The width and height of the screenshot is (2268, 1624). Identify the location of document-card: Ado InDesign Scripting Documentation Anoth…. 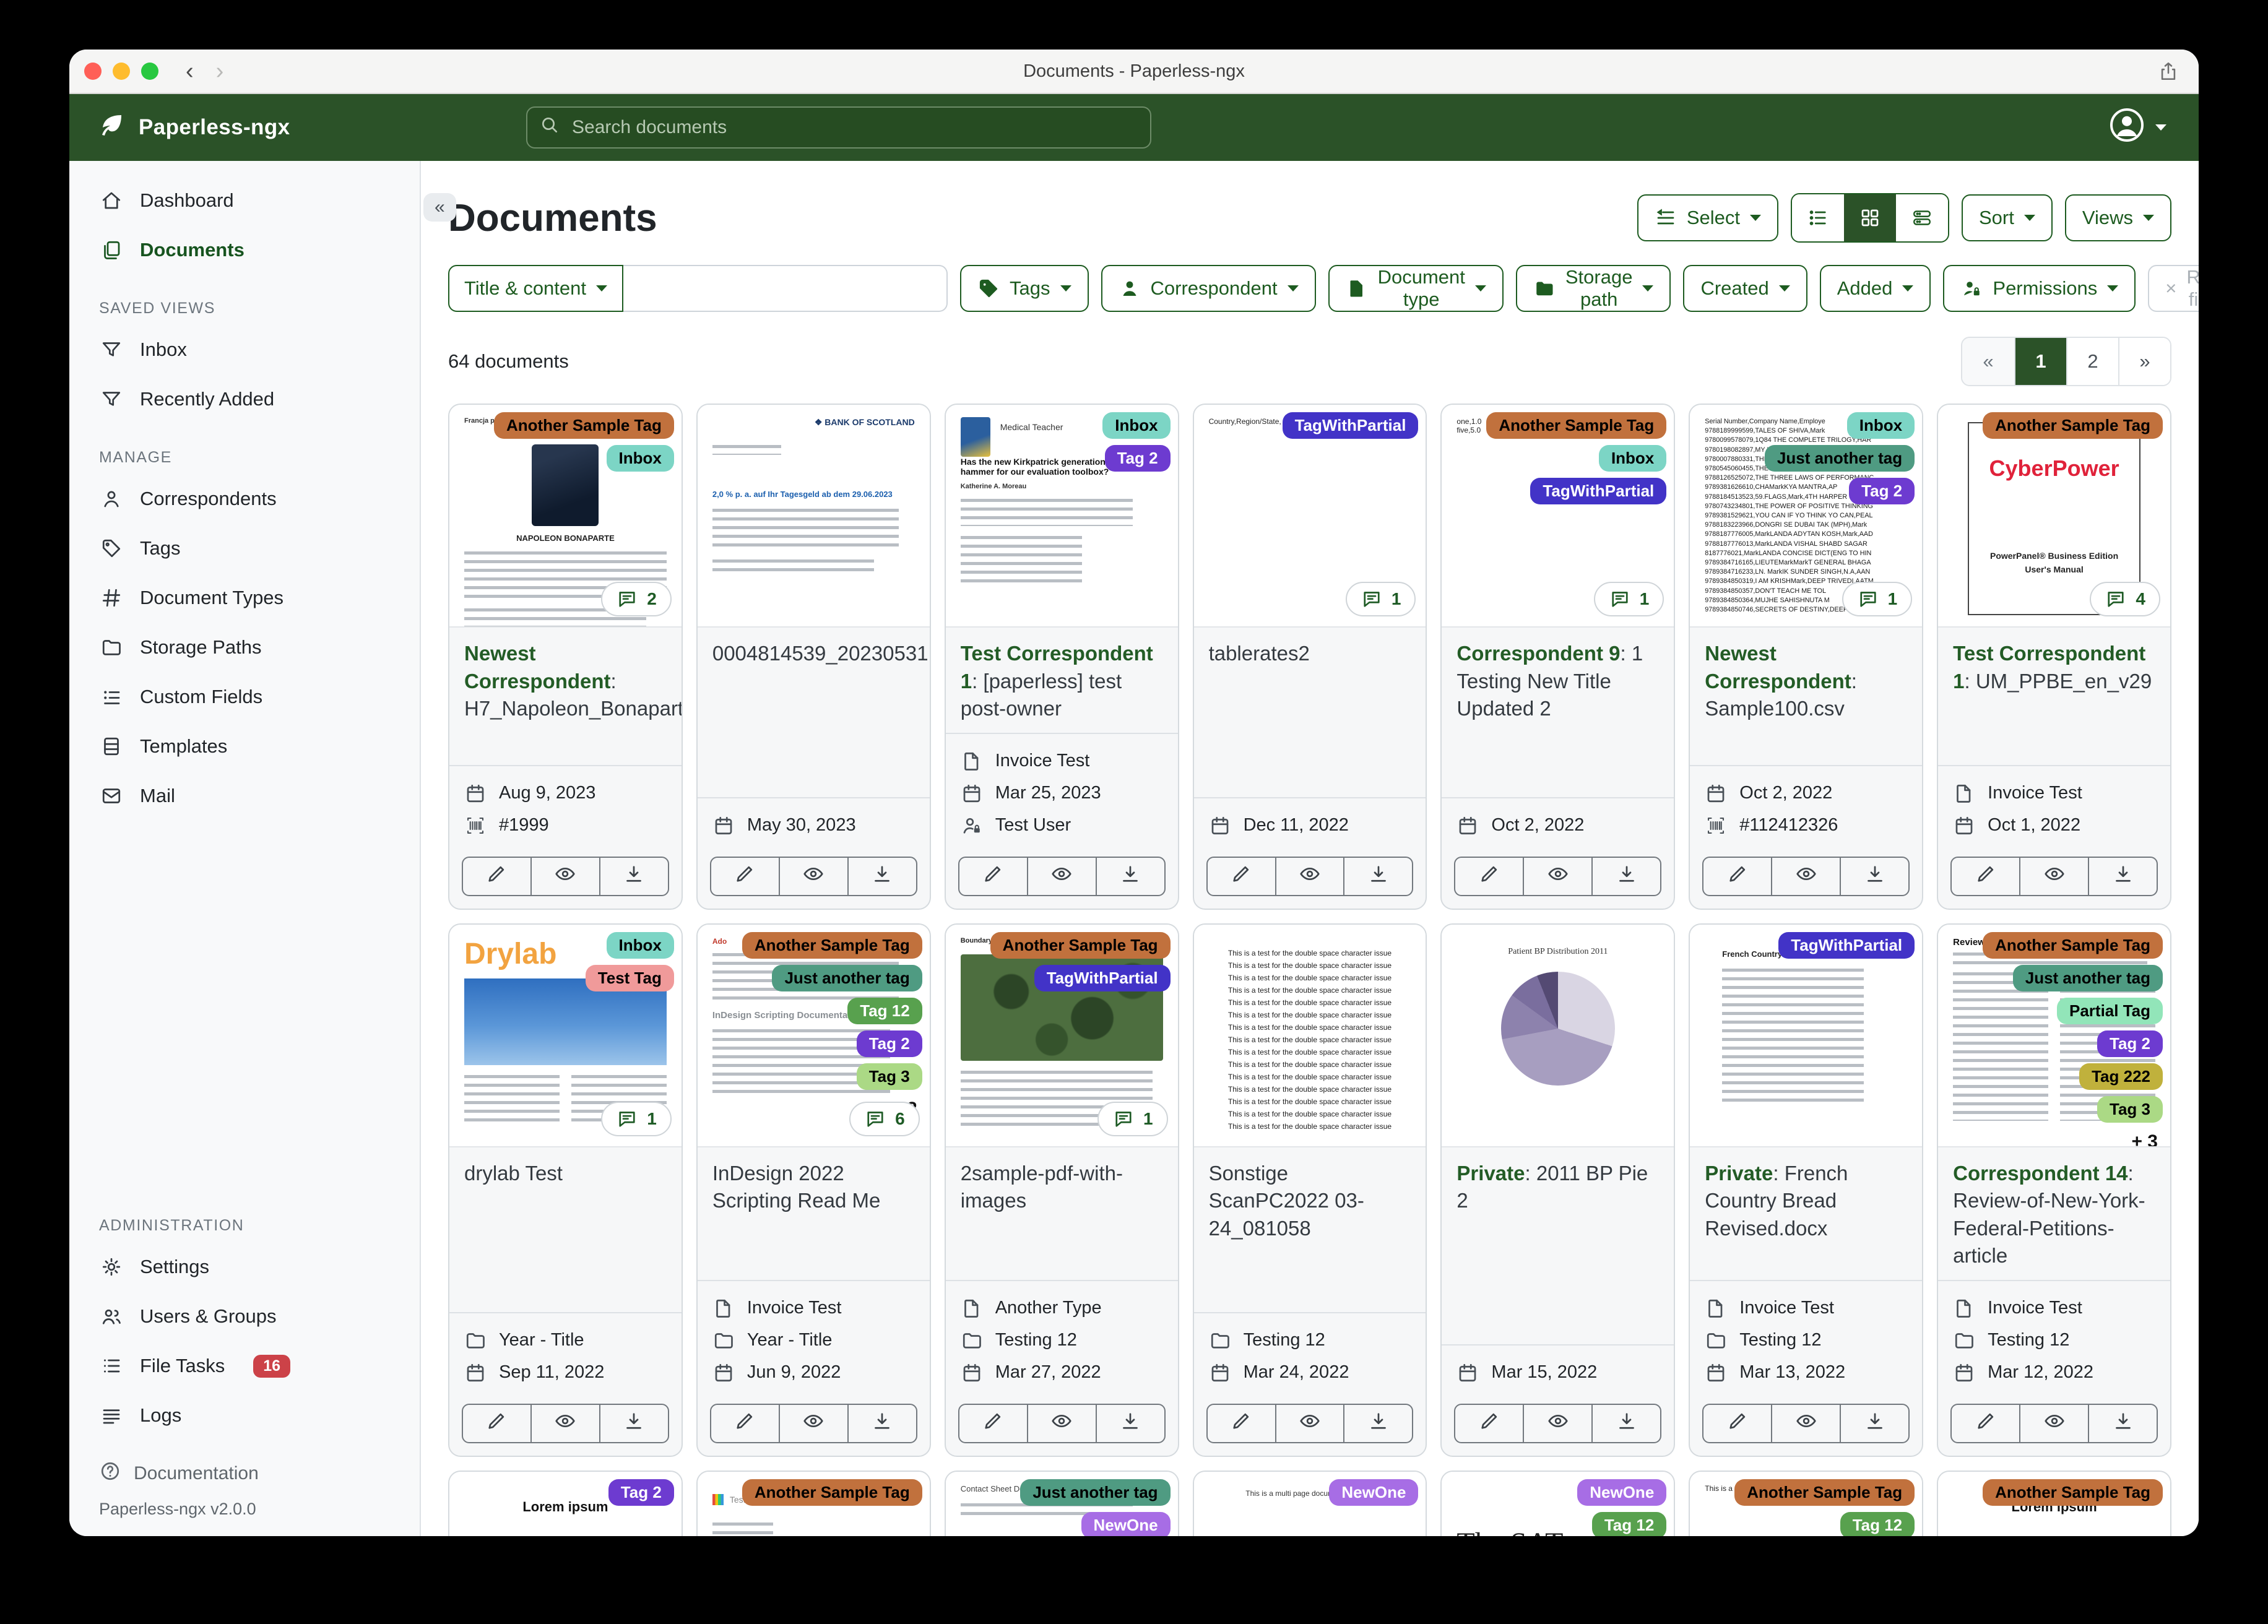
(813, 1190).